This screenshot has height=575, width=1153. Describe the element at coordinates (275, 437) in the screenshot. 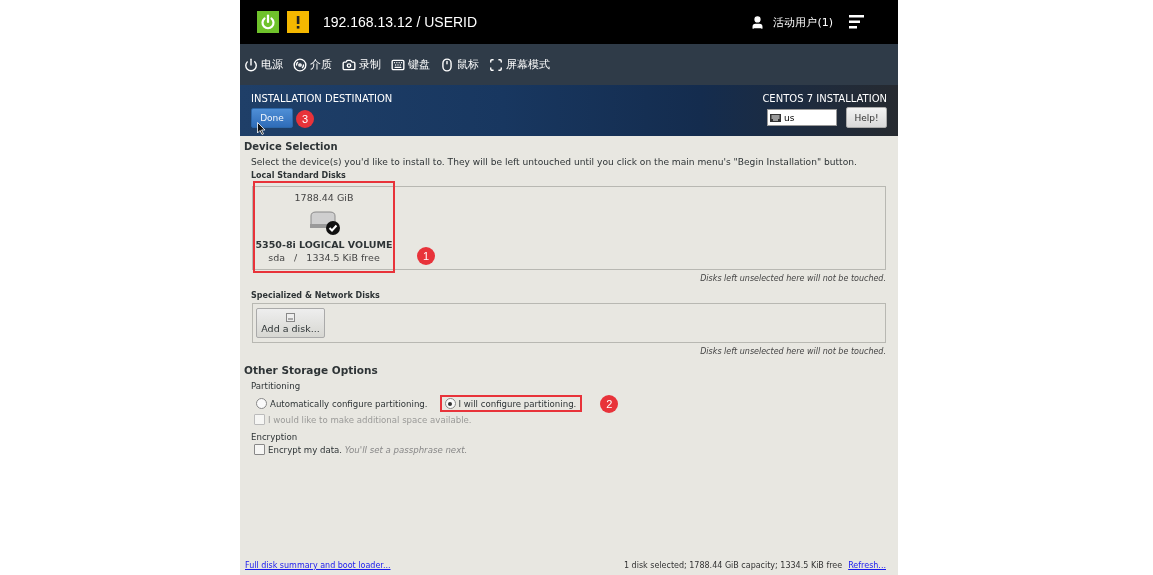

I see `group-heading: Encryption` at that location.